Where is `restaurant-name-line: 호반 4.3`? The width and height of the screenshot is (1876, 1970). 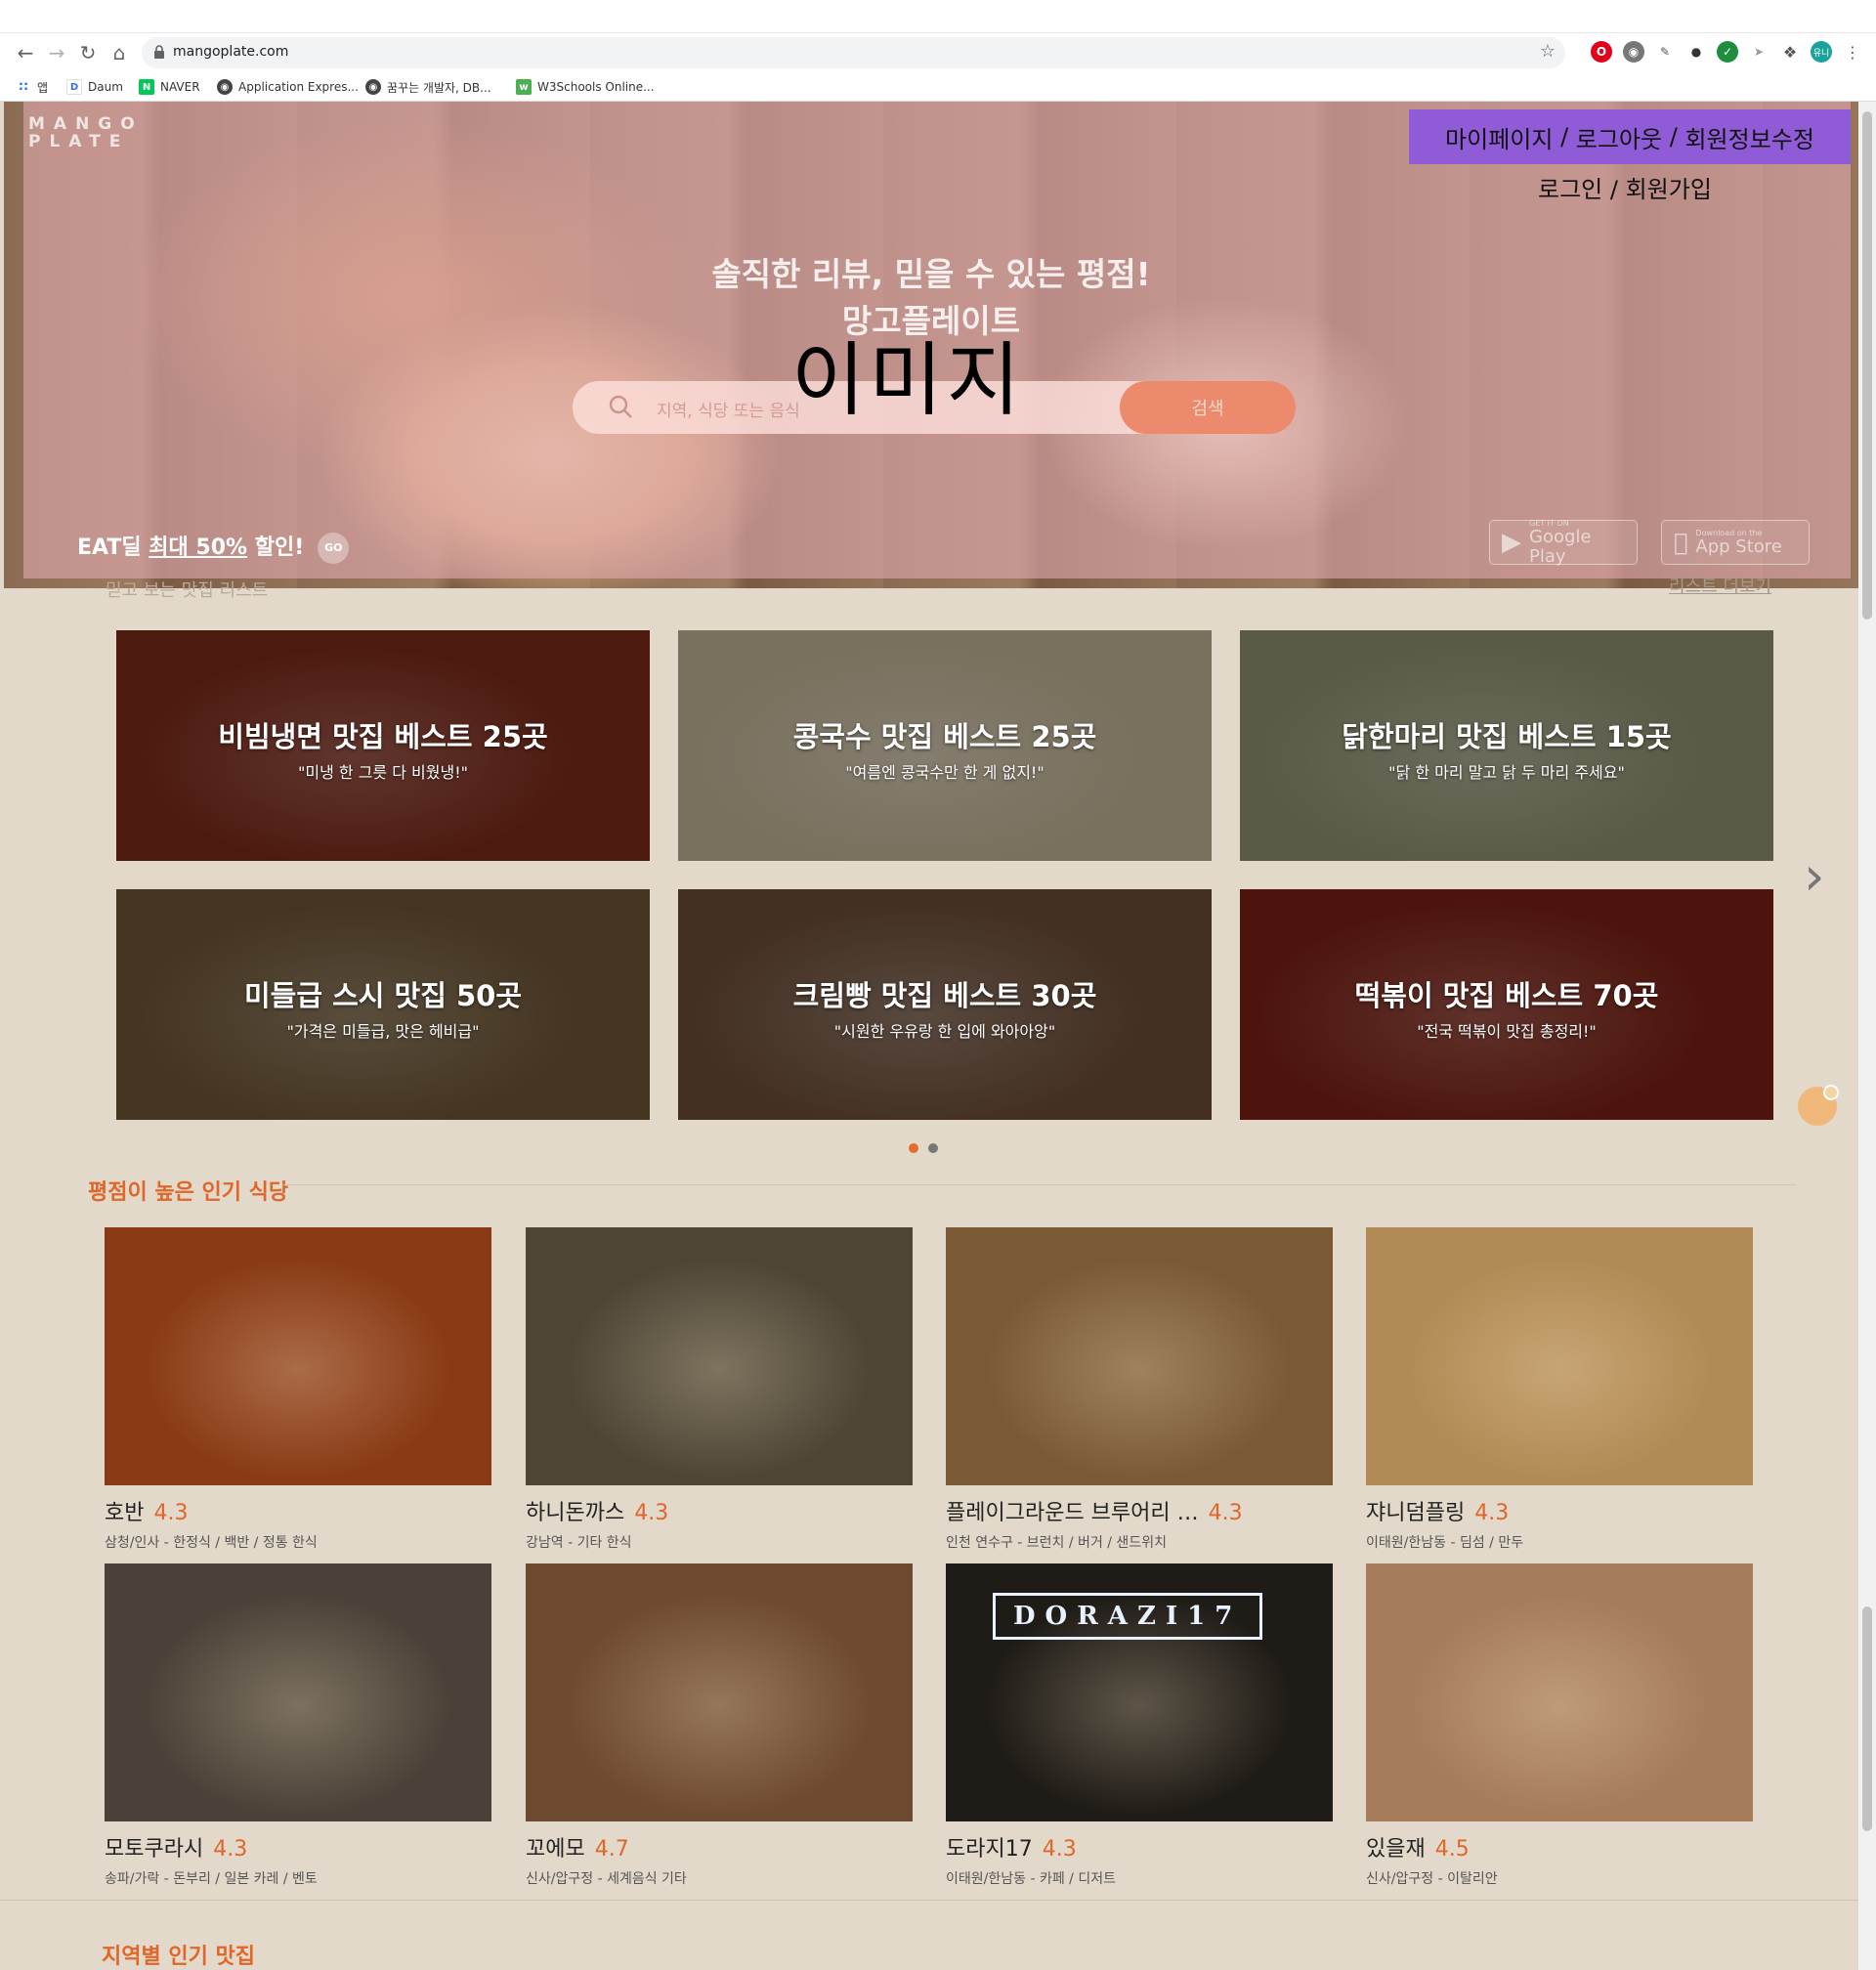 restaurant-name-line: 호반 4.3 is located at coordinates (298, 1510).